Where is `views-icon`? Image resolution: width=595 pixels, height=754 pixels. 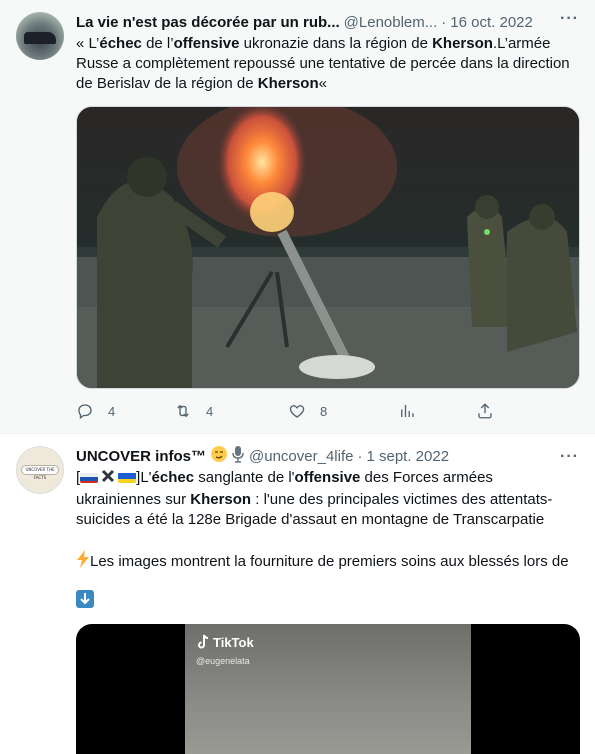 views-icon is located at coordinates (407, 411).